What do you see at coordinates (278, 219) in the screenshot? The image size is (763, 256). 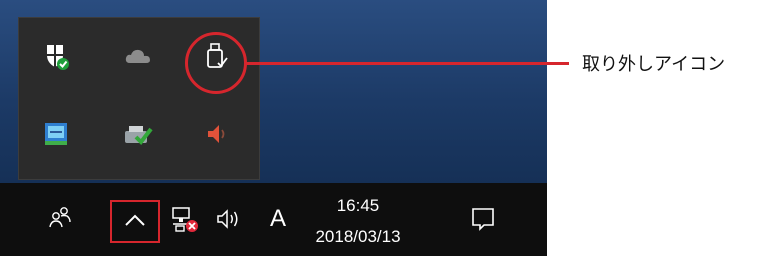 I see `ime-indicator: A` at bounding box center [278, 219].